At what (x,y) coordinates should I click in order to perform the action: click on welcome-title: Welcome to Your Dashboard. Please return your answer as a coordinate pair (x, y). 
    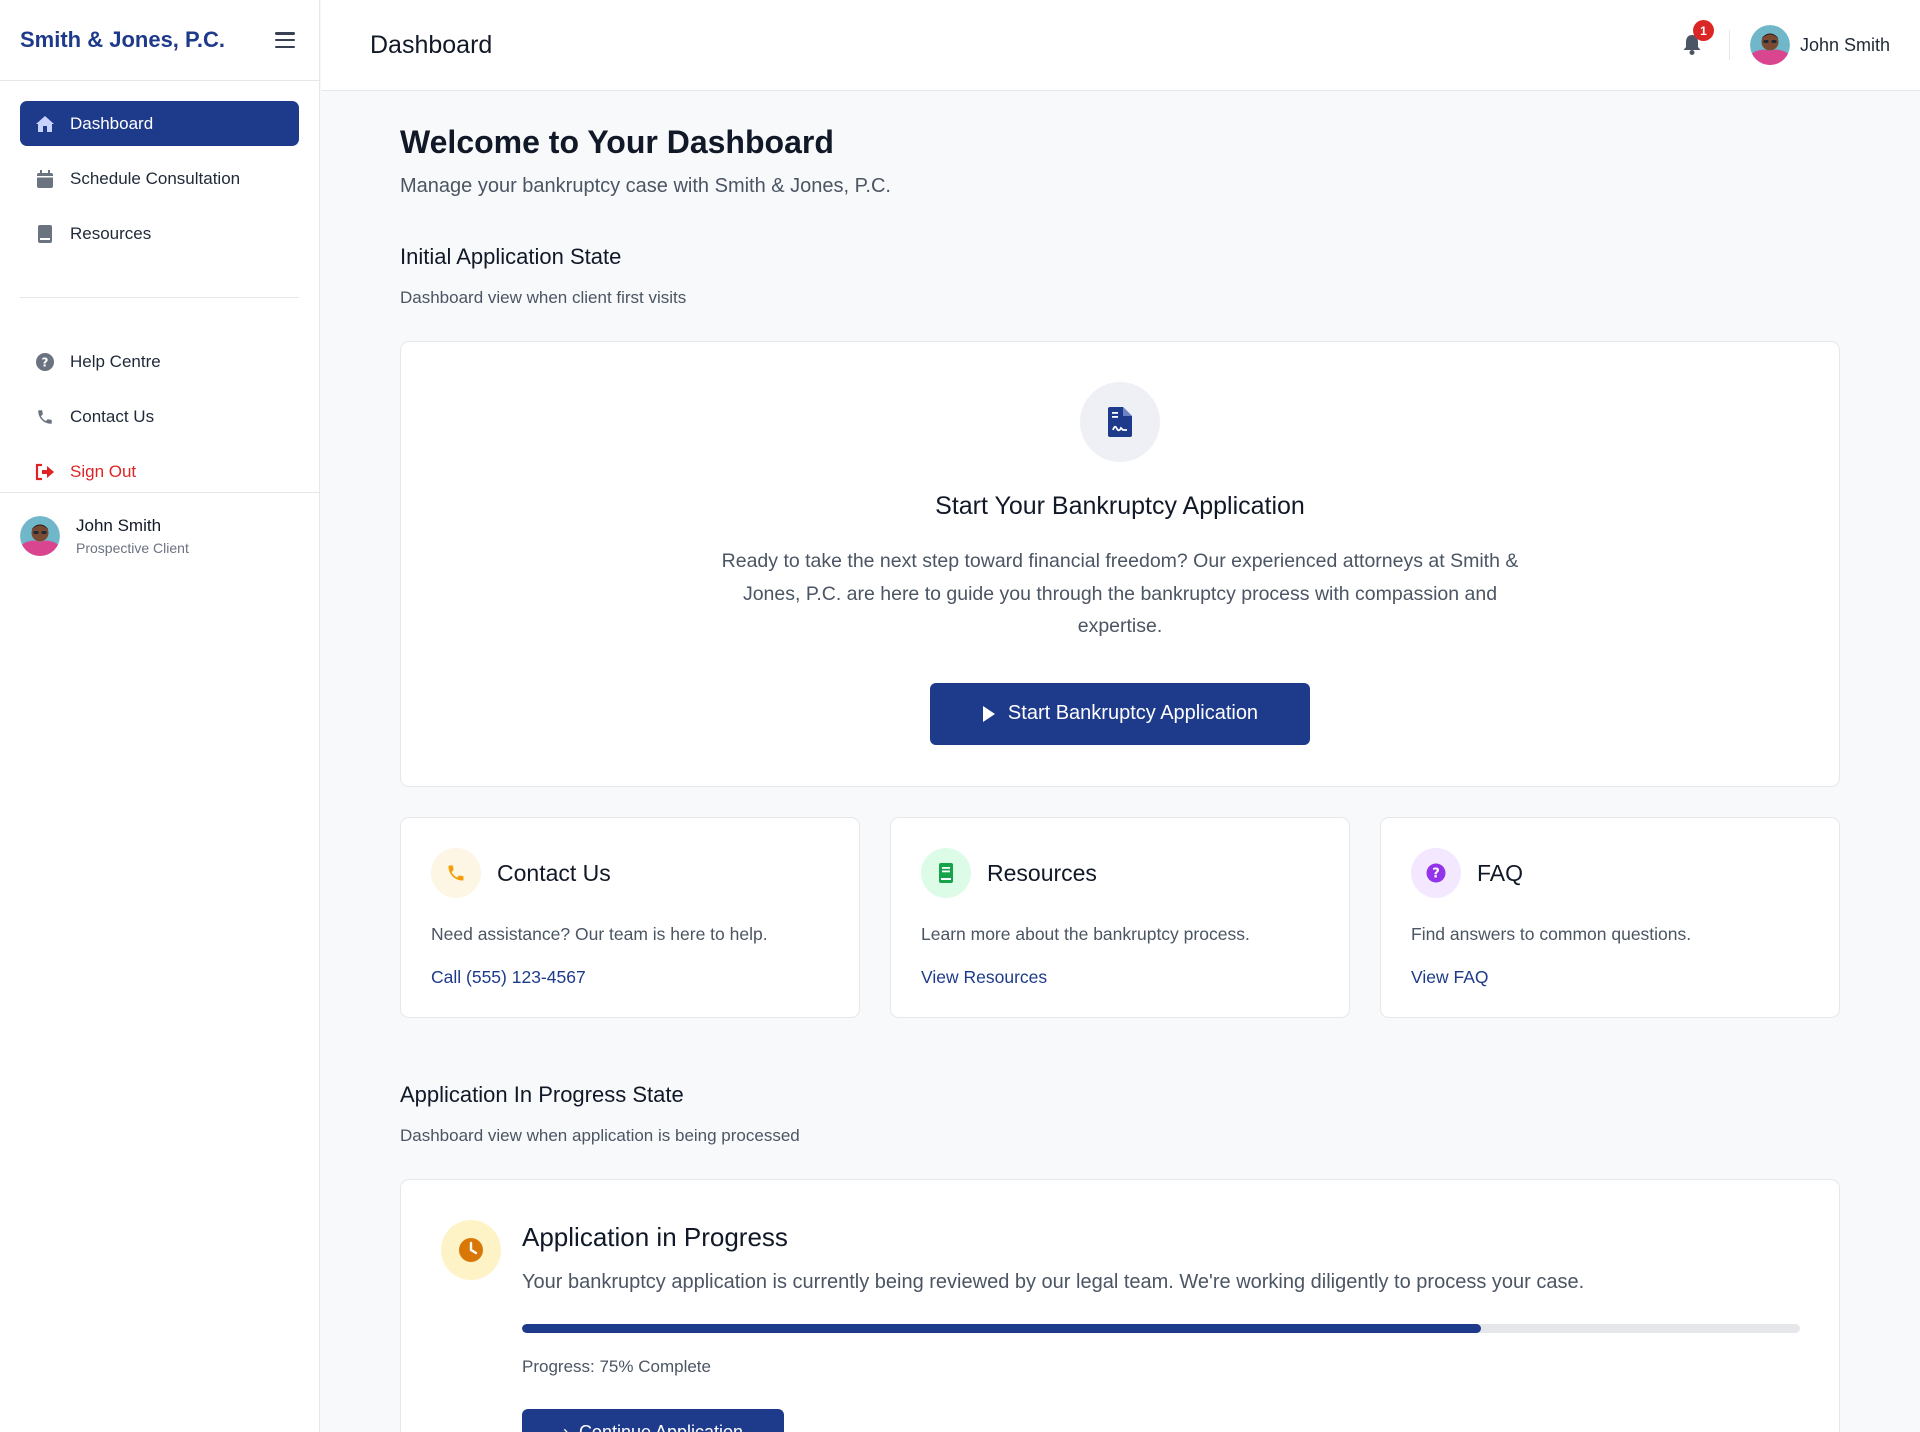
    Looking at the image, I should click on (617, 142).